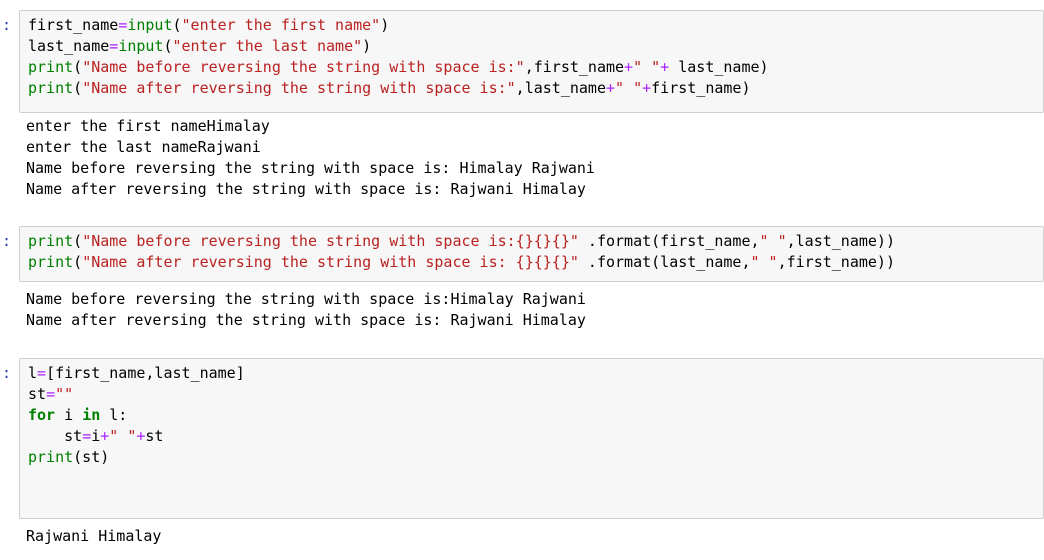 The width and height of the screenshot is (1044, 560). What do you see at coordinates (535, 25) in the screenshot?
I see `code-line: first_name=input("enter the first name")` at bounding box center [535, 25].